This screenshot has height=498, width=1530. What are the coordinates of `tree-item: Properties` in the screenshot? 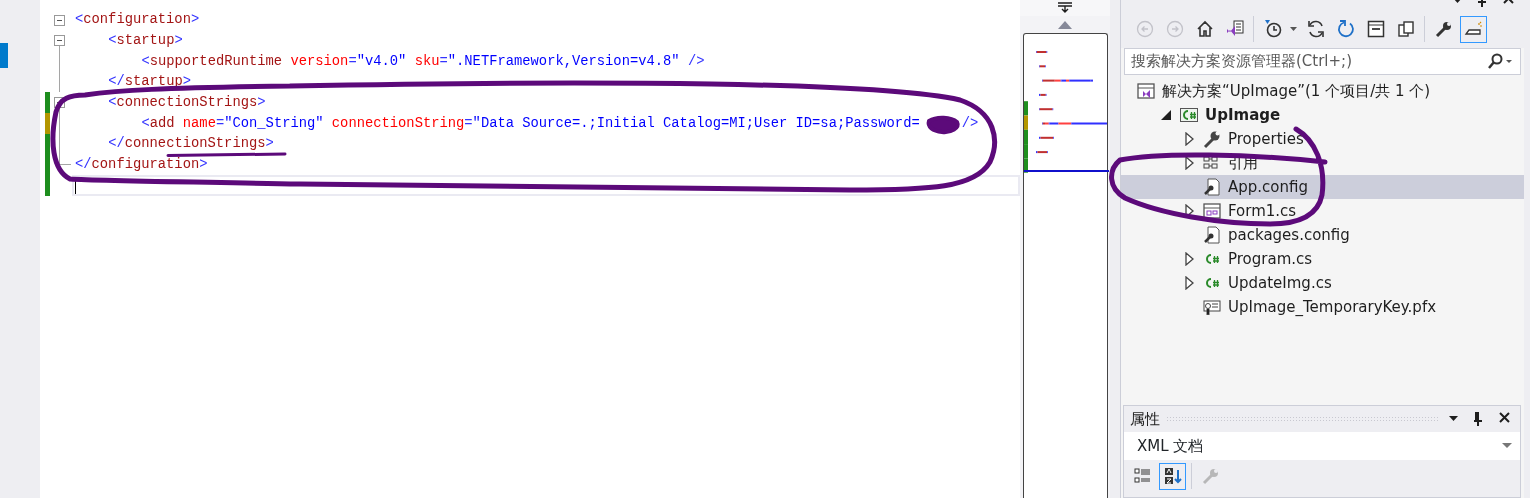 It's located at (1322, 139).